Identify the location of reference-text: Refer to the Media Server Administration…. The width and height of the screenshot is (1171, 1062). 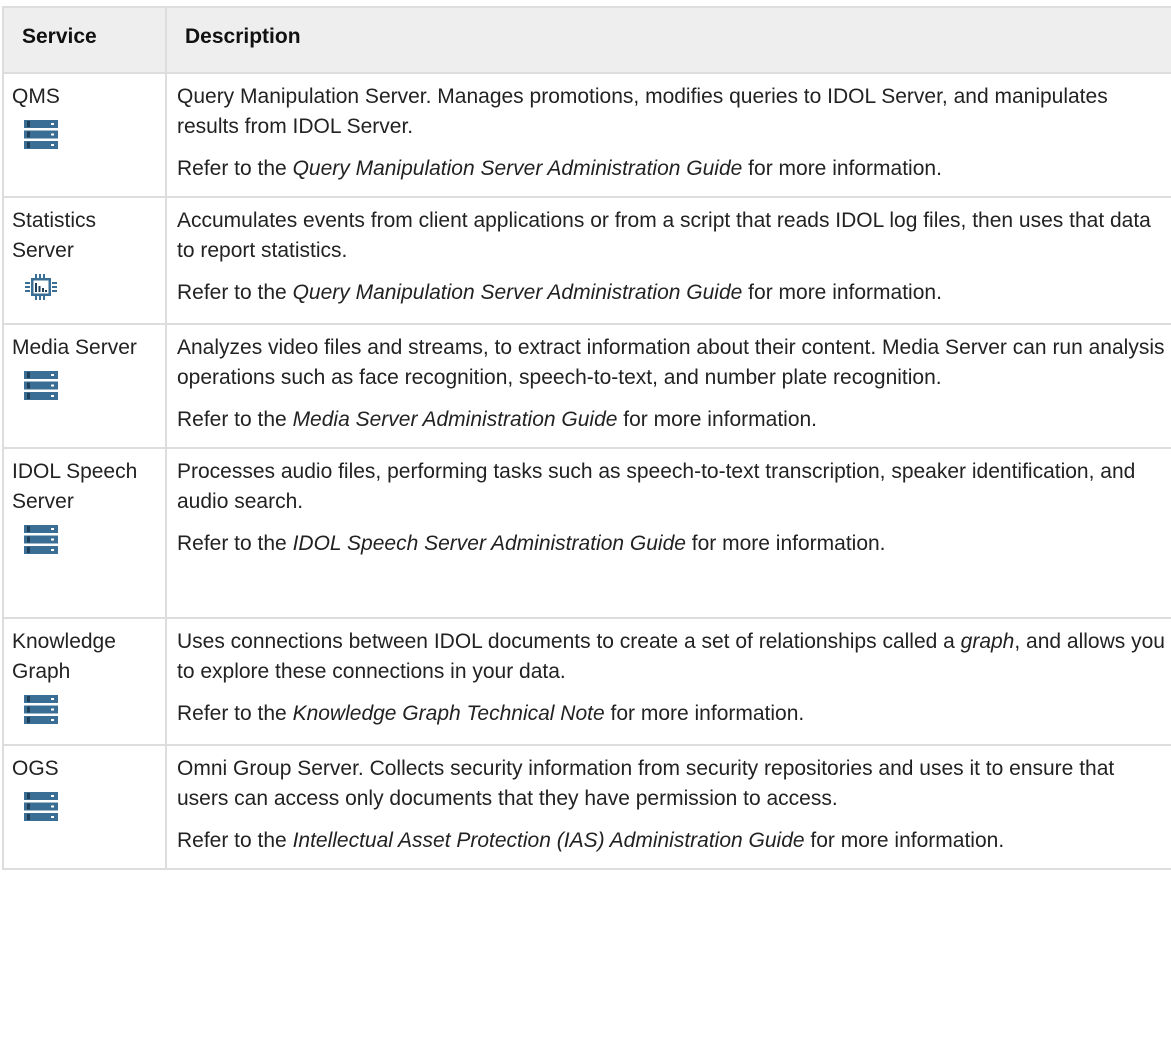
(671, 420).